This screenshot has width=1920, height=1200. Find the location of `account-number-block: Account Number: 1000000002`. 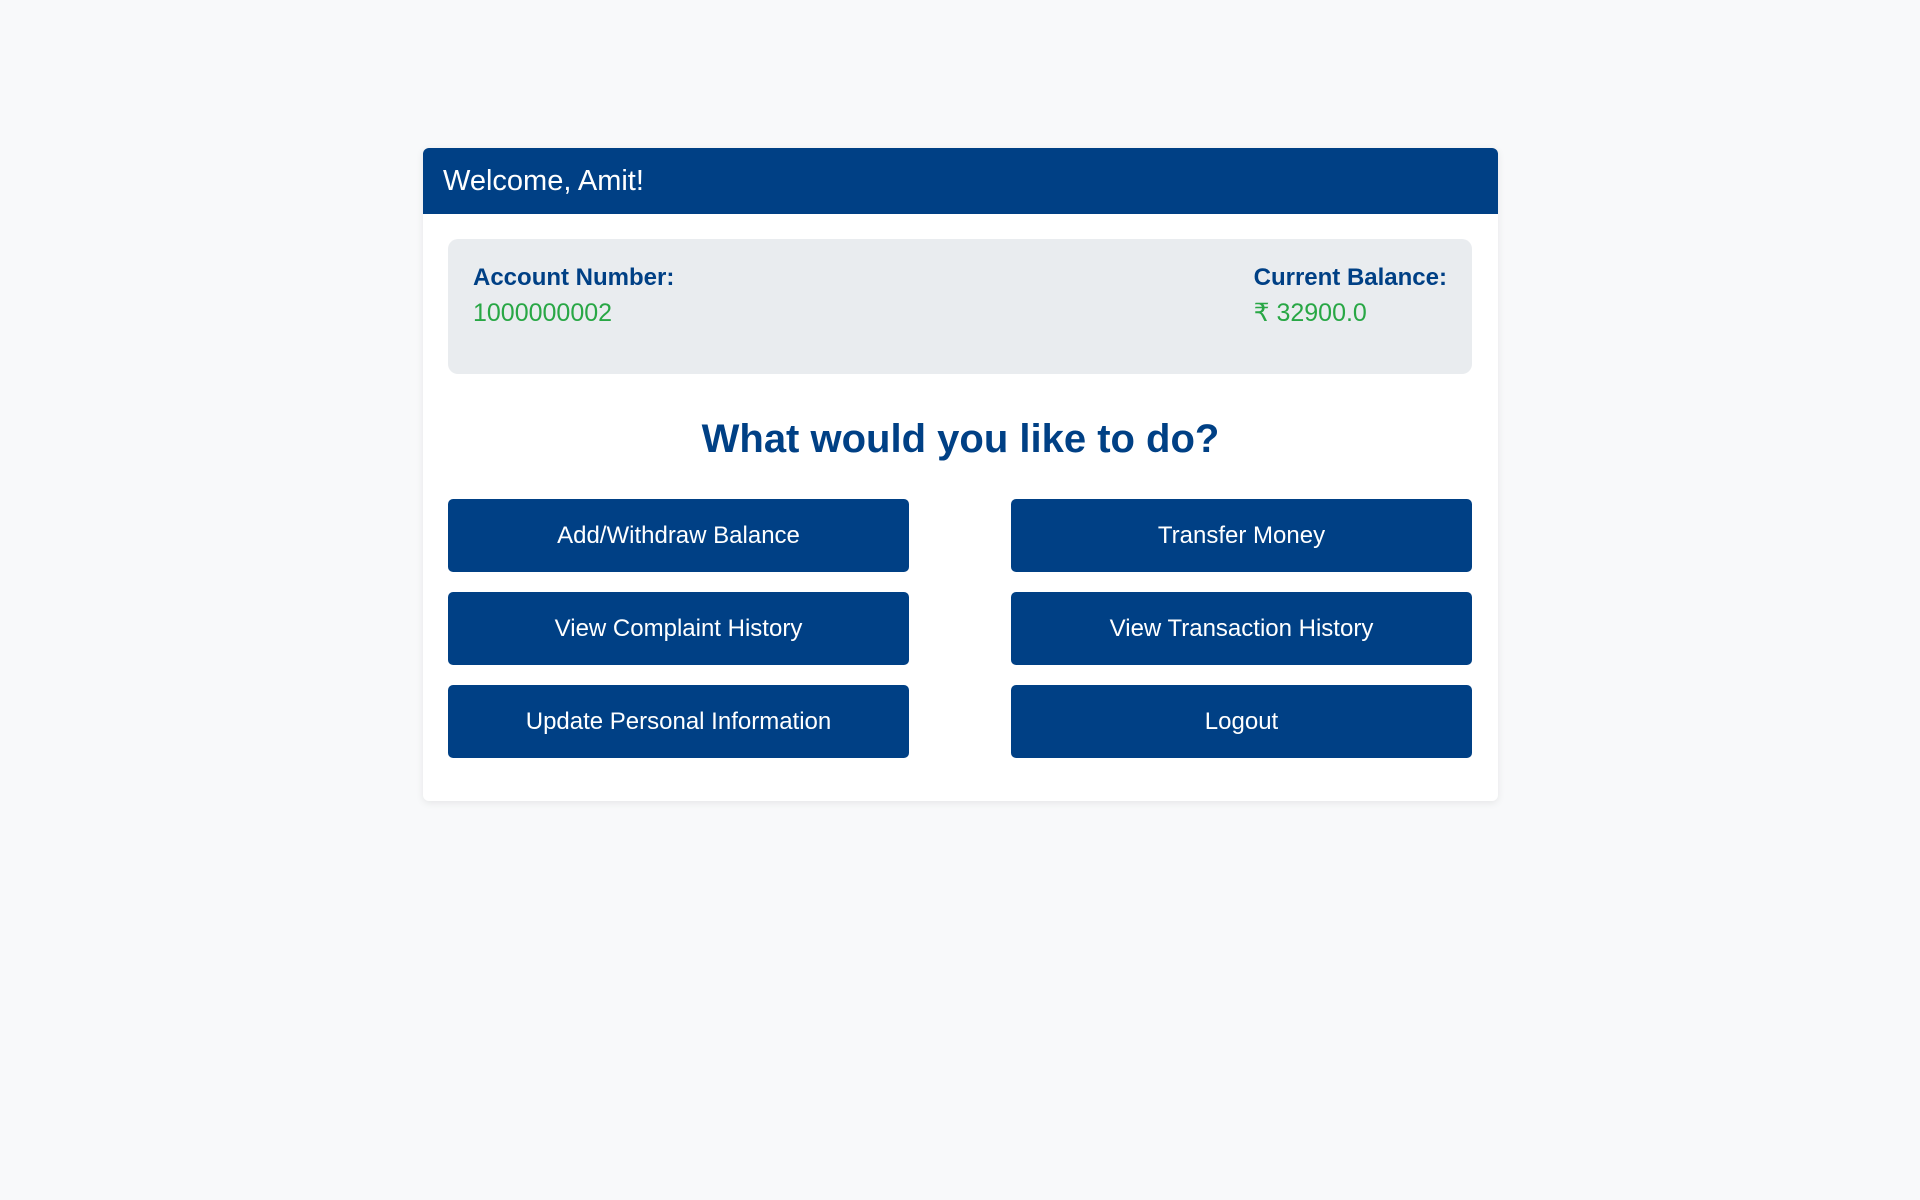

account-number-block: Account Number: 1000000002 is located at coordinates (573, 306).